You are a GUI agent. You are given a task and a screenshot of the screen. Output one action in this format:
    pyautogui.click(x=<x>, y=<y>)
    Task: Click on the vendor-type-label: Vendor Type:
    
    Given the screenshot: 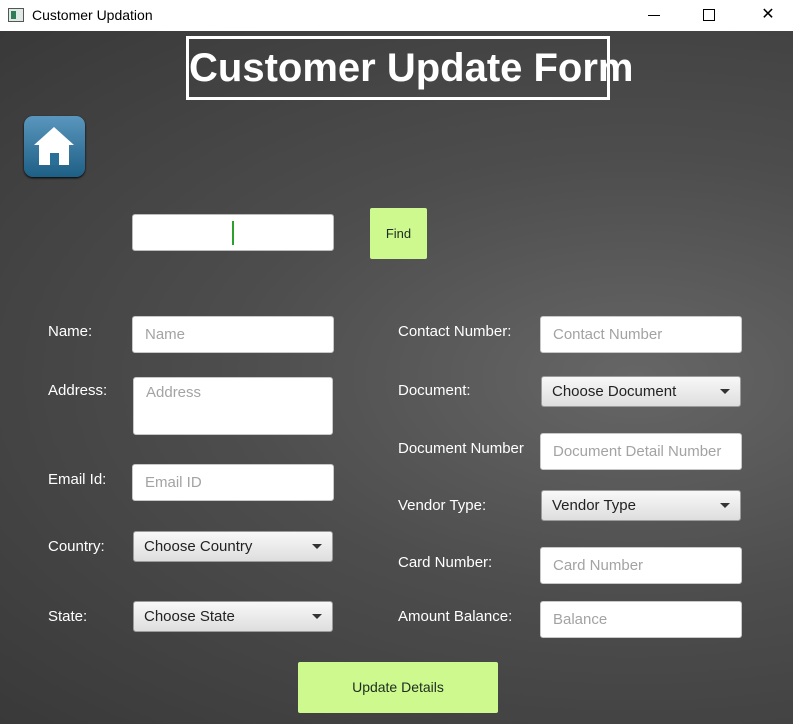 What is the action you would take?
    pyautogui.click(x=442, y=505)
    